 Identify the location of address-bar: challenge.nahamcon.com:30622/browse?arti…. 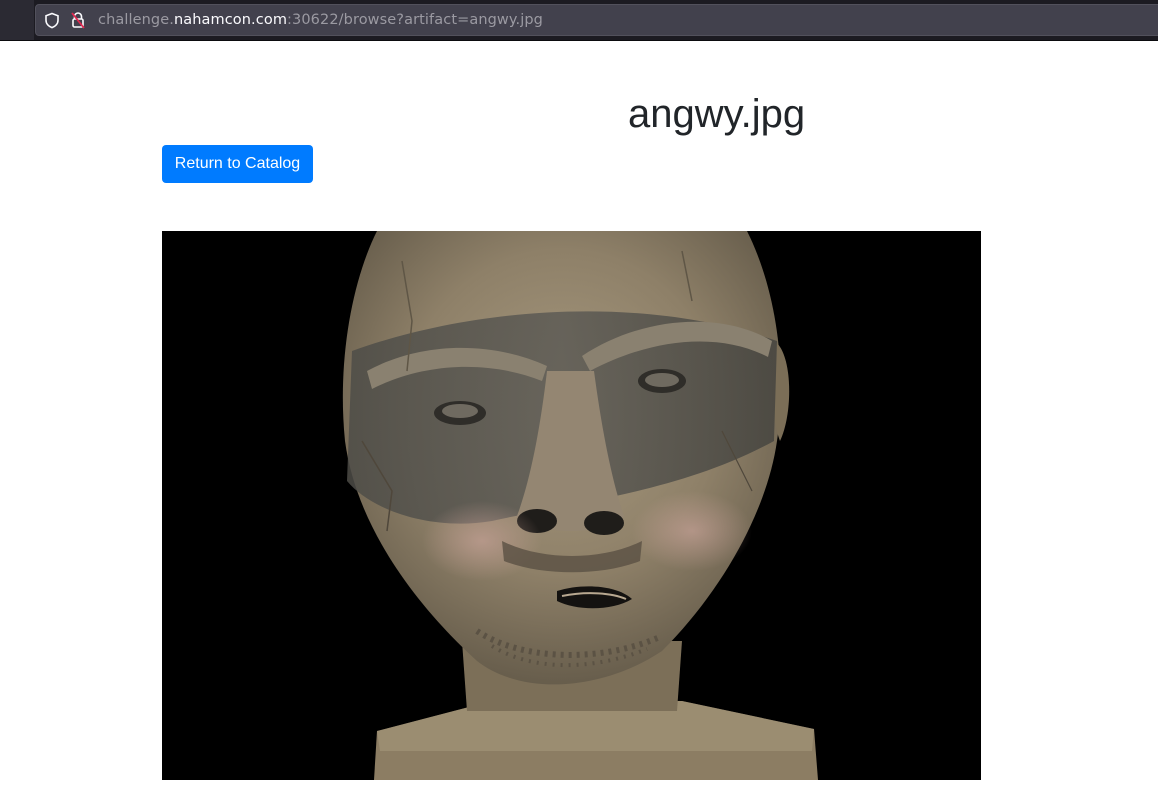
(596, 20).